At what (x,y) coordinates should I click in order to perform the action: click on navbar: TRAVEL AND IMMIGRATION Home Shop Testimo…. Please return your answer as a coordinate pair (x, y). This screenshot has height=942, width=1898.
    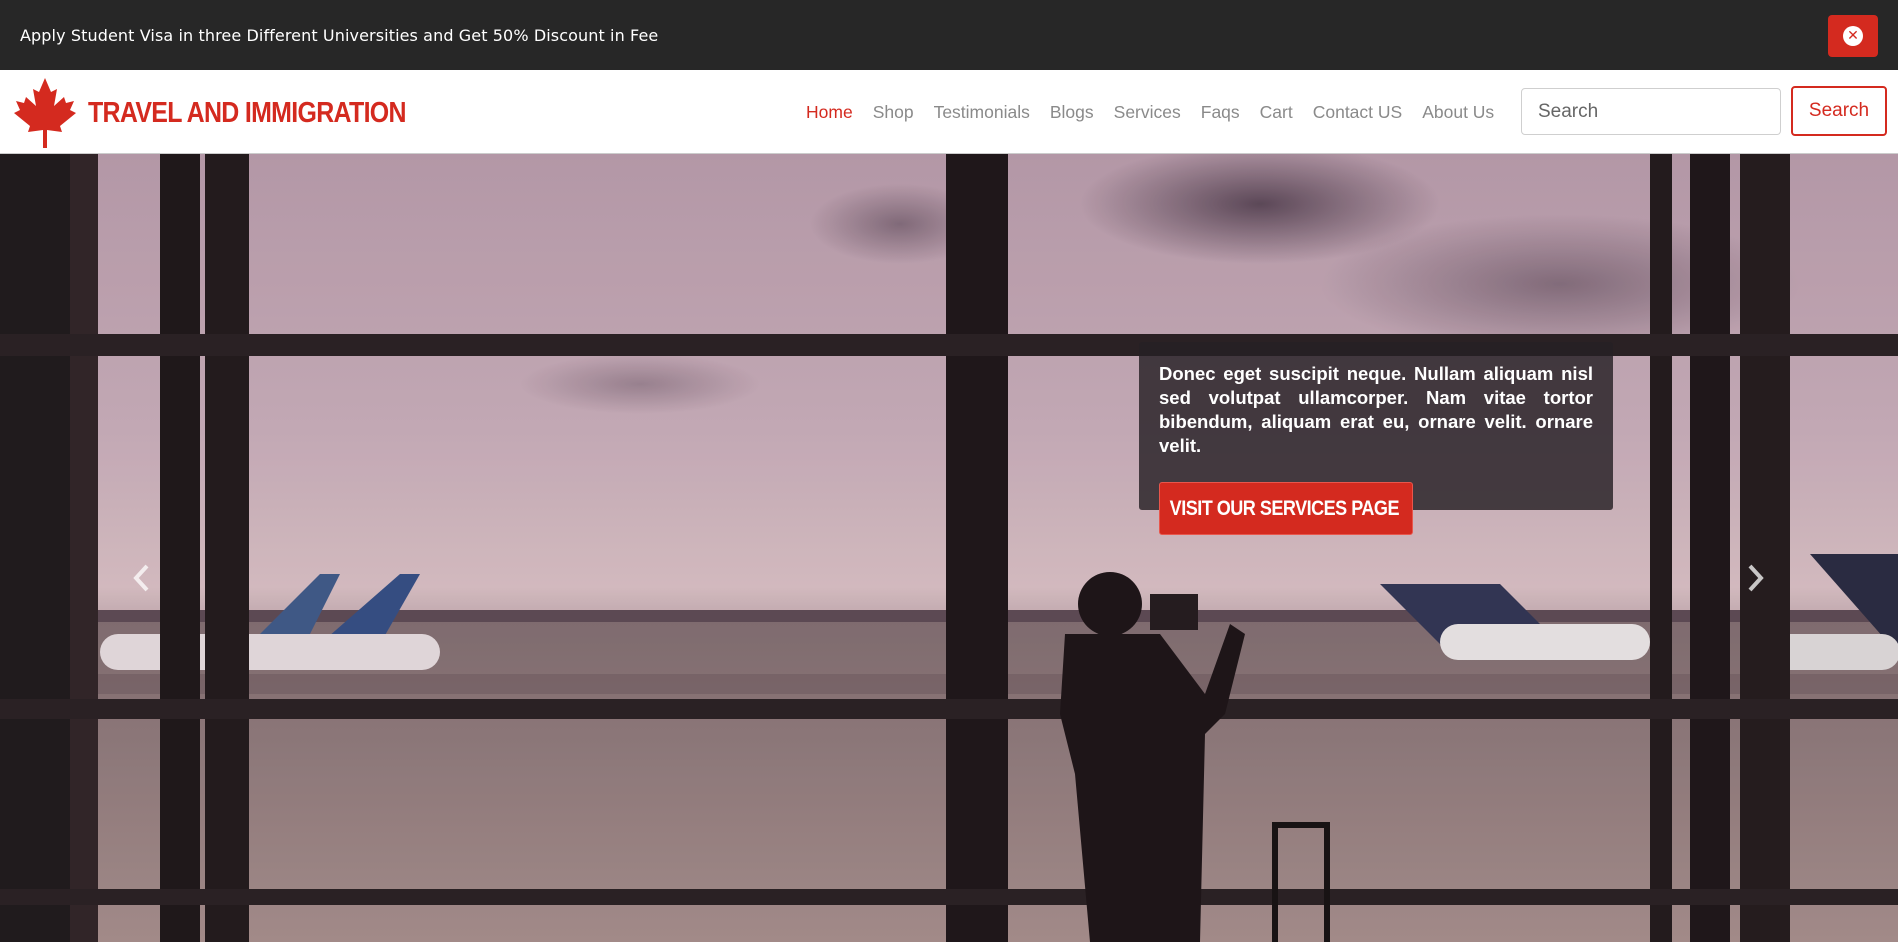
    Looking at the image, I should click on (949, 112).